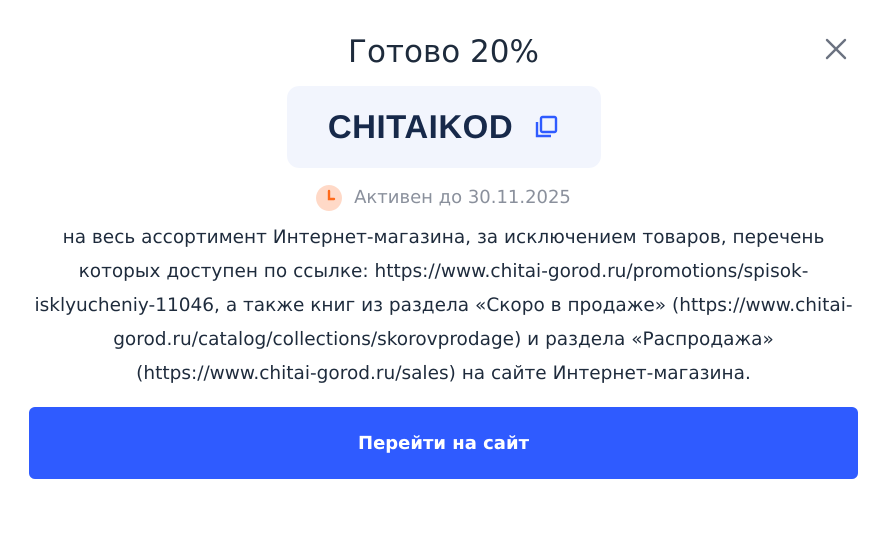 This screenshot has height=560, width=887. I want to click on clock-icon, so click(329, 197).